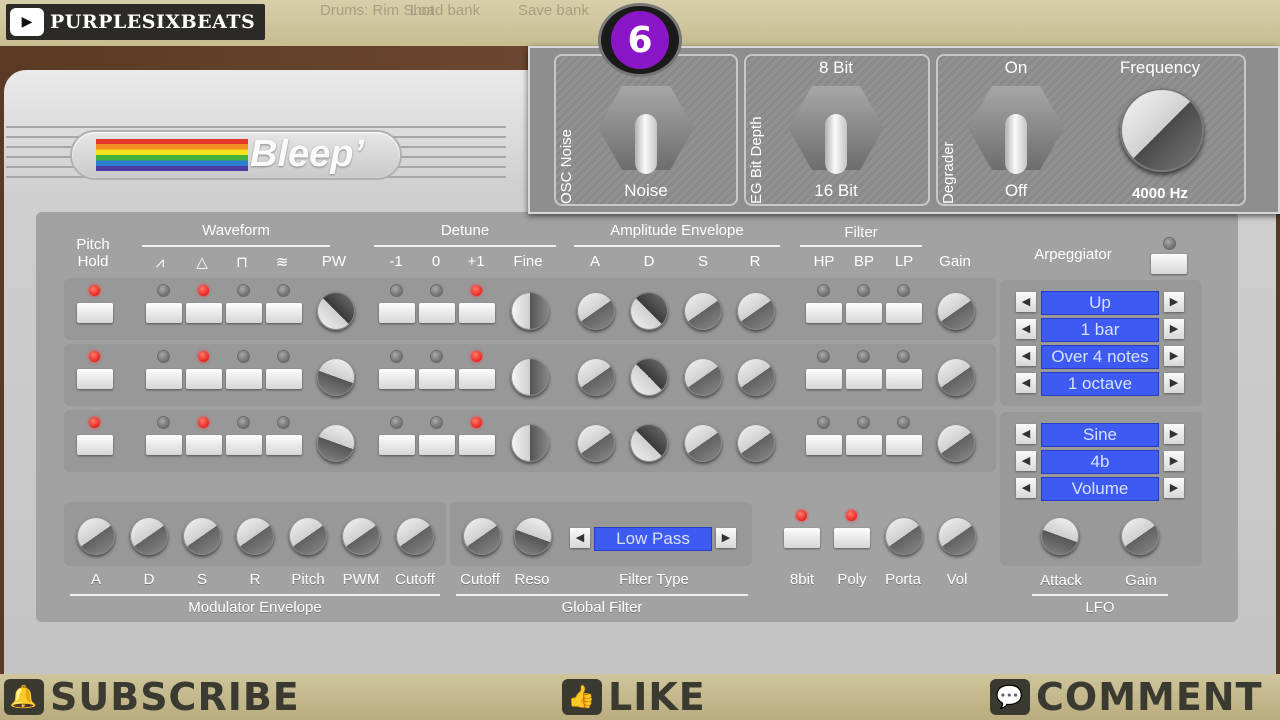 The height and width of the screenshot is (720, 1280). I want to click on lfo-selector-1-next-button: ▶, so click(1174, 434).